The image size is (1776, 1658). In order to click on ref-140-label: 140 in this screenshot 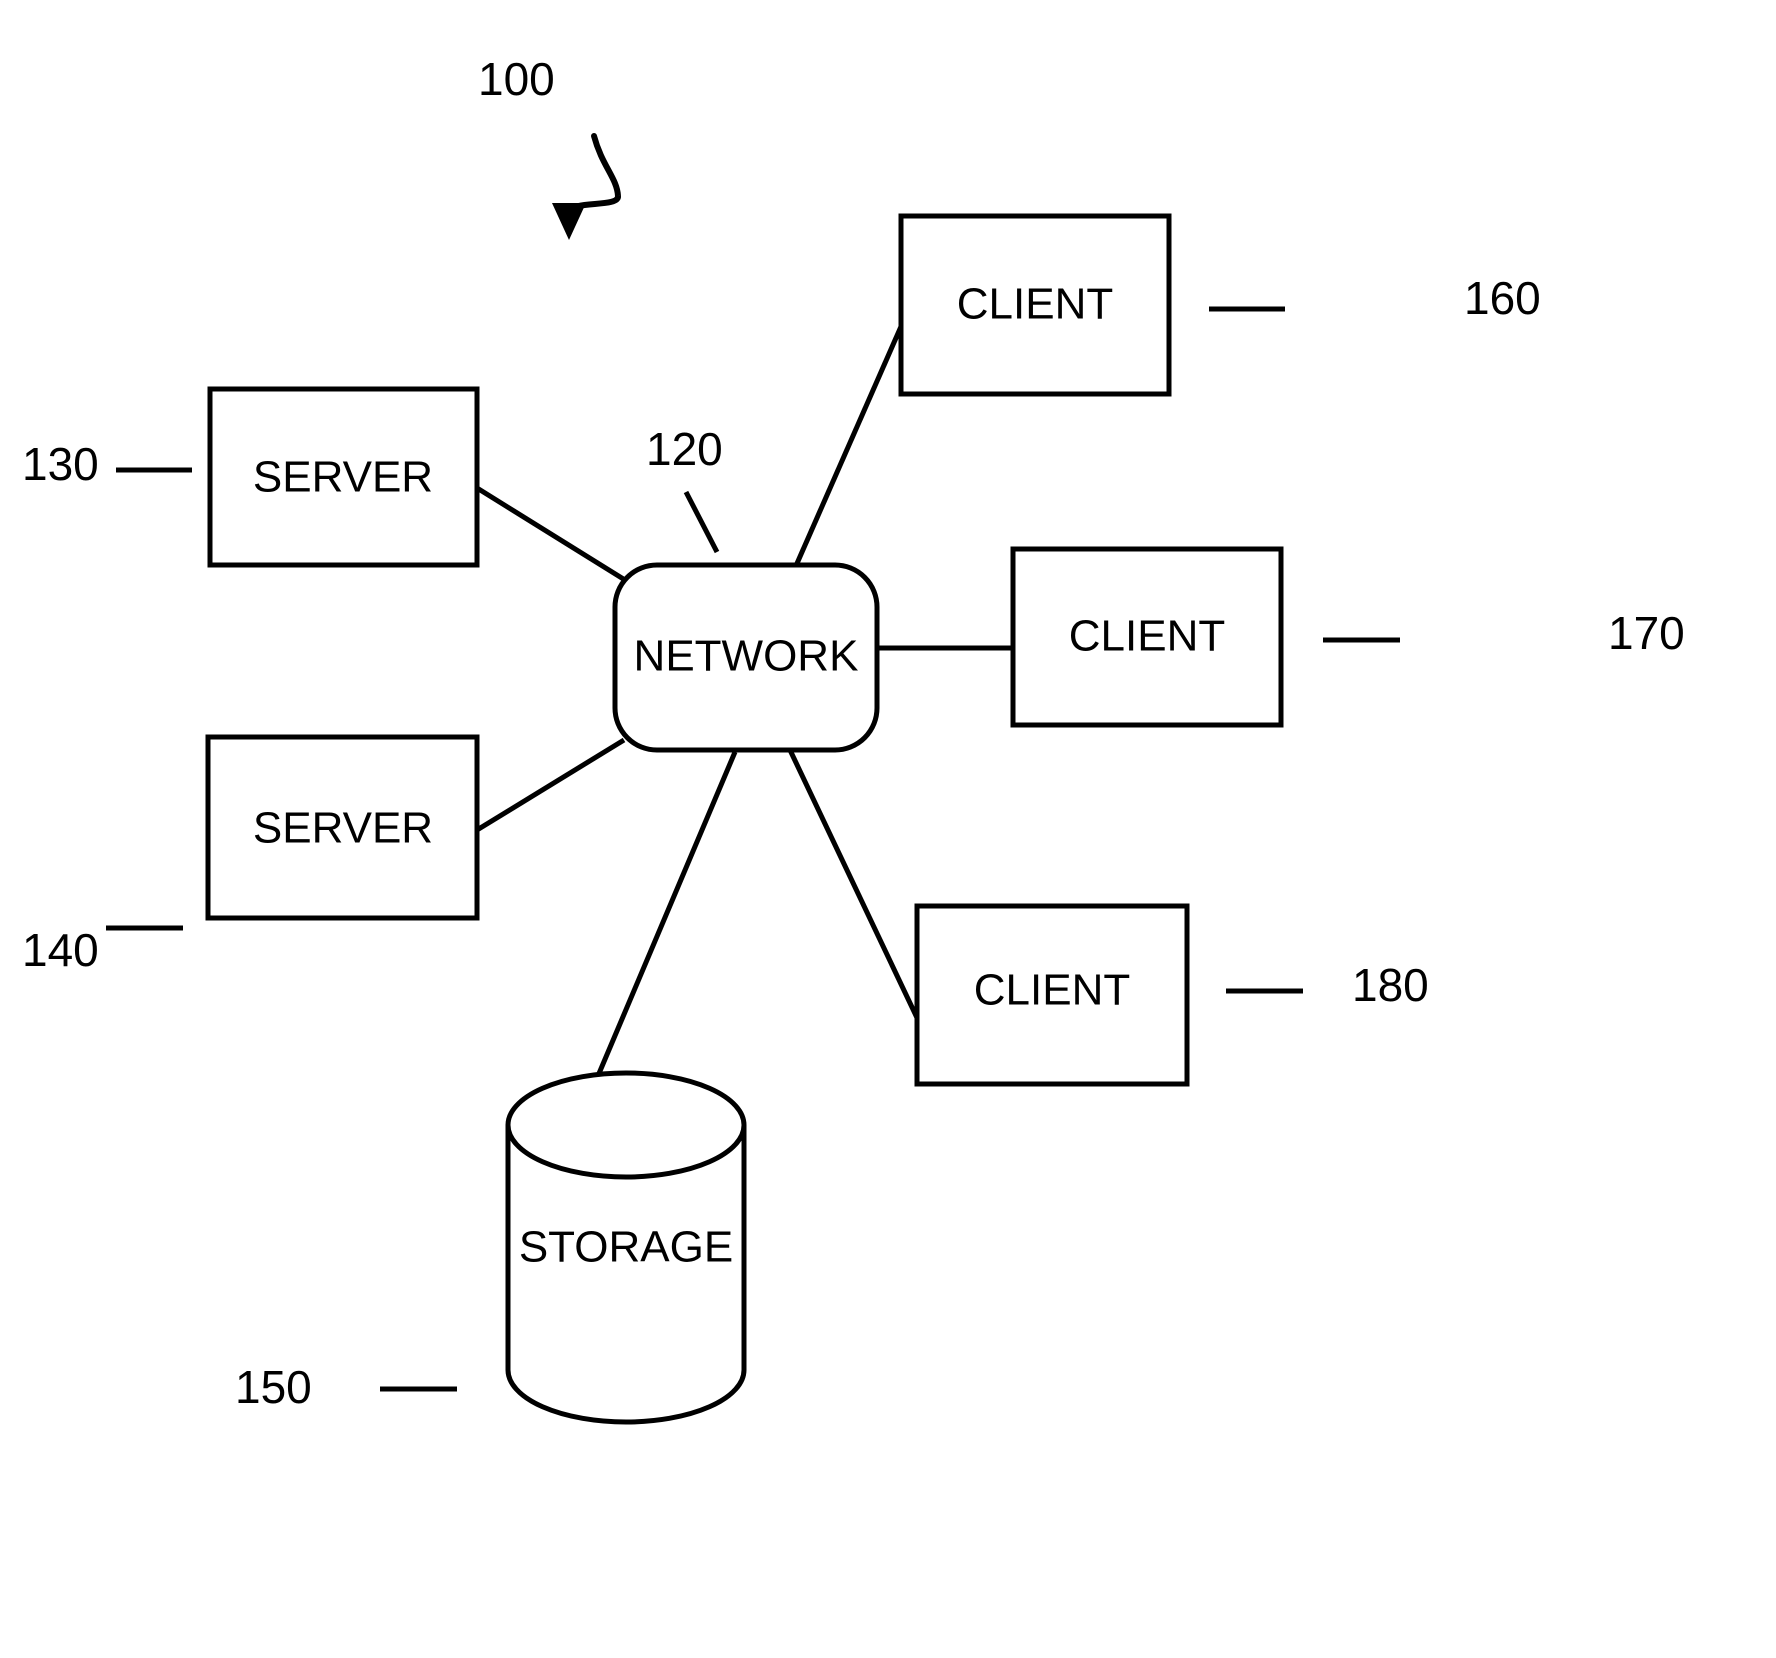, I will do `click(60, 950)`.